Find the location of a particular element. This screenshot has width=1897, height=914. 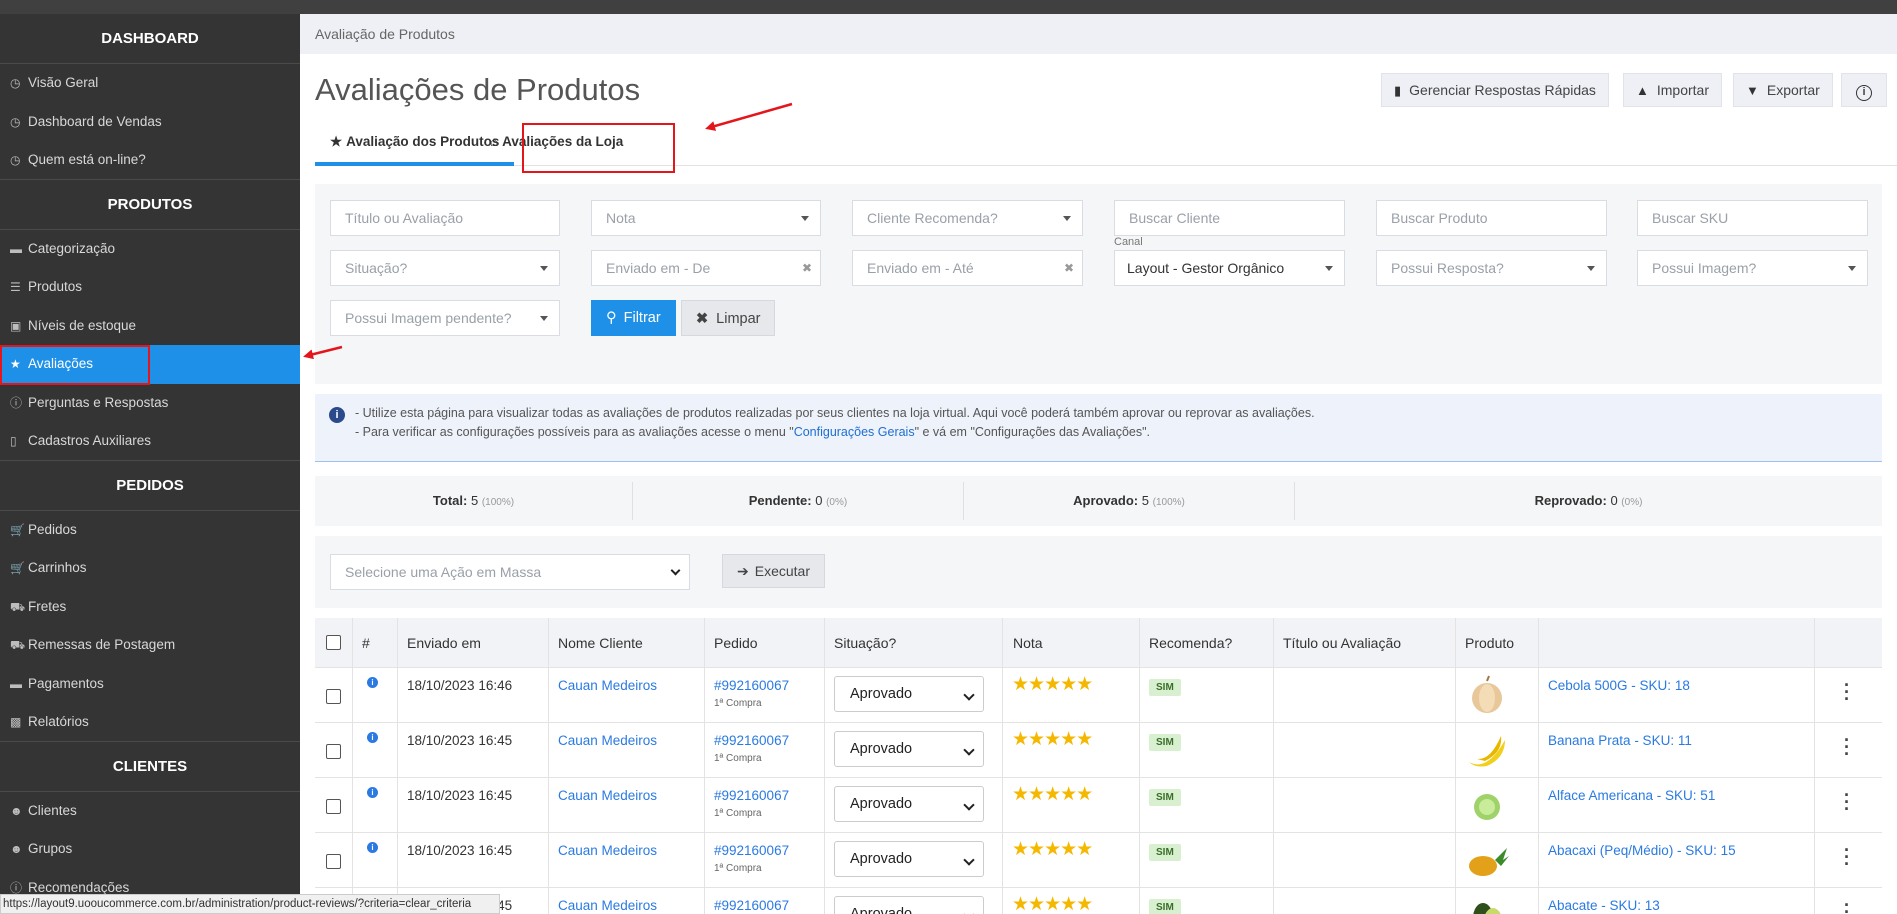

header-product: Produto is located at coordinates (1489, 643).